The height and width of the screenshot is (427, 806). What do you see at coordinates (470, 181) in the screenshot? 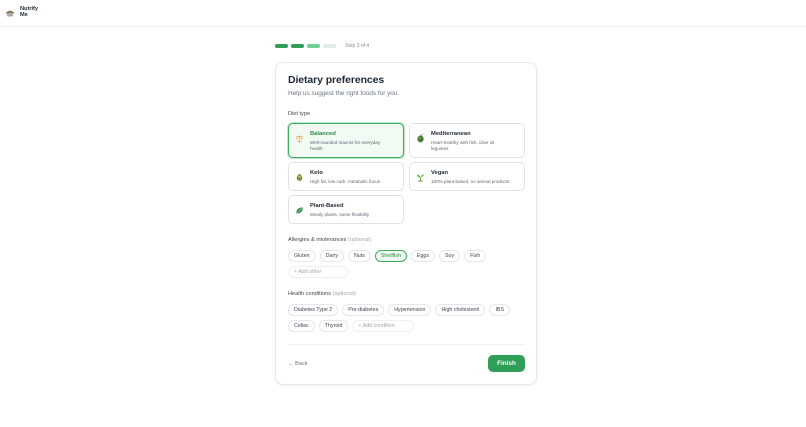
I see `diet-desc: 100% plant-based, no animal products` at bounding box center [470, 181].